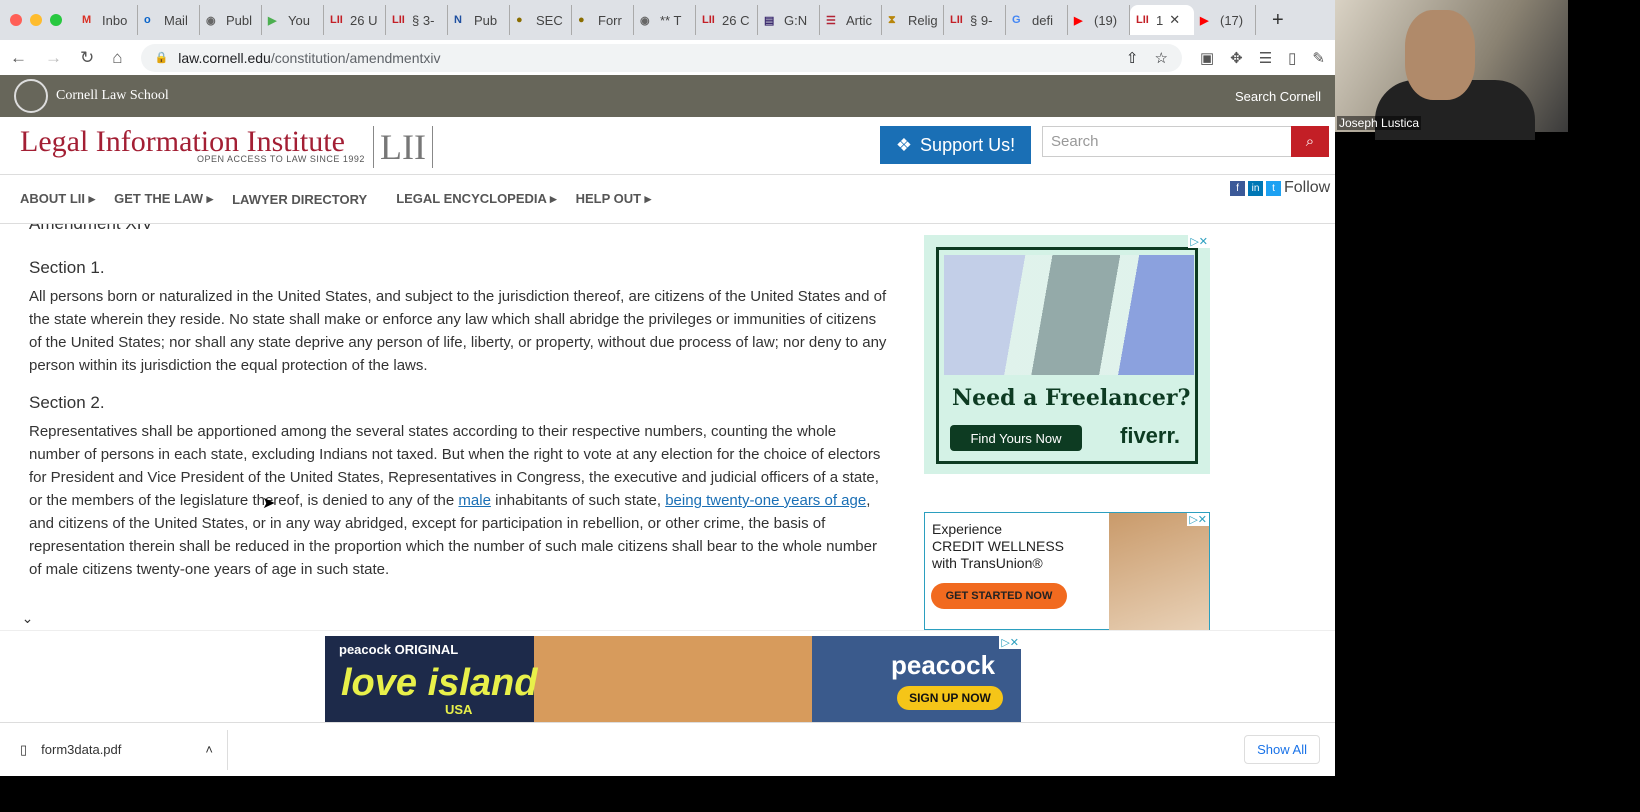 This screenshot has width=1640, height=812. I want to click on browser-tab: M Inbo, so click(107, 20).